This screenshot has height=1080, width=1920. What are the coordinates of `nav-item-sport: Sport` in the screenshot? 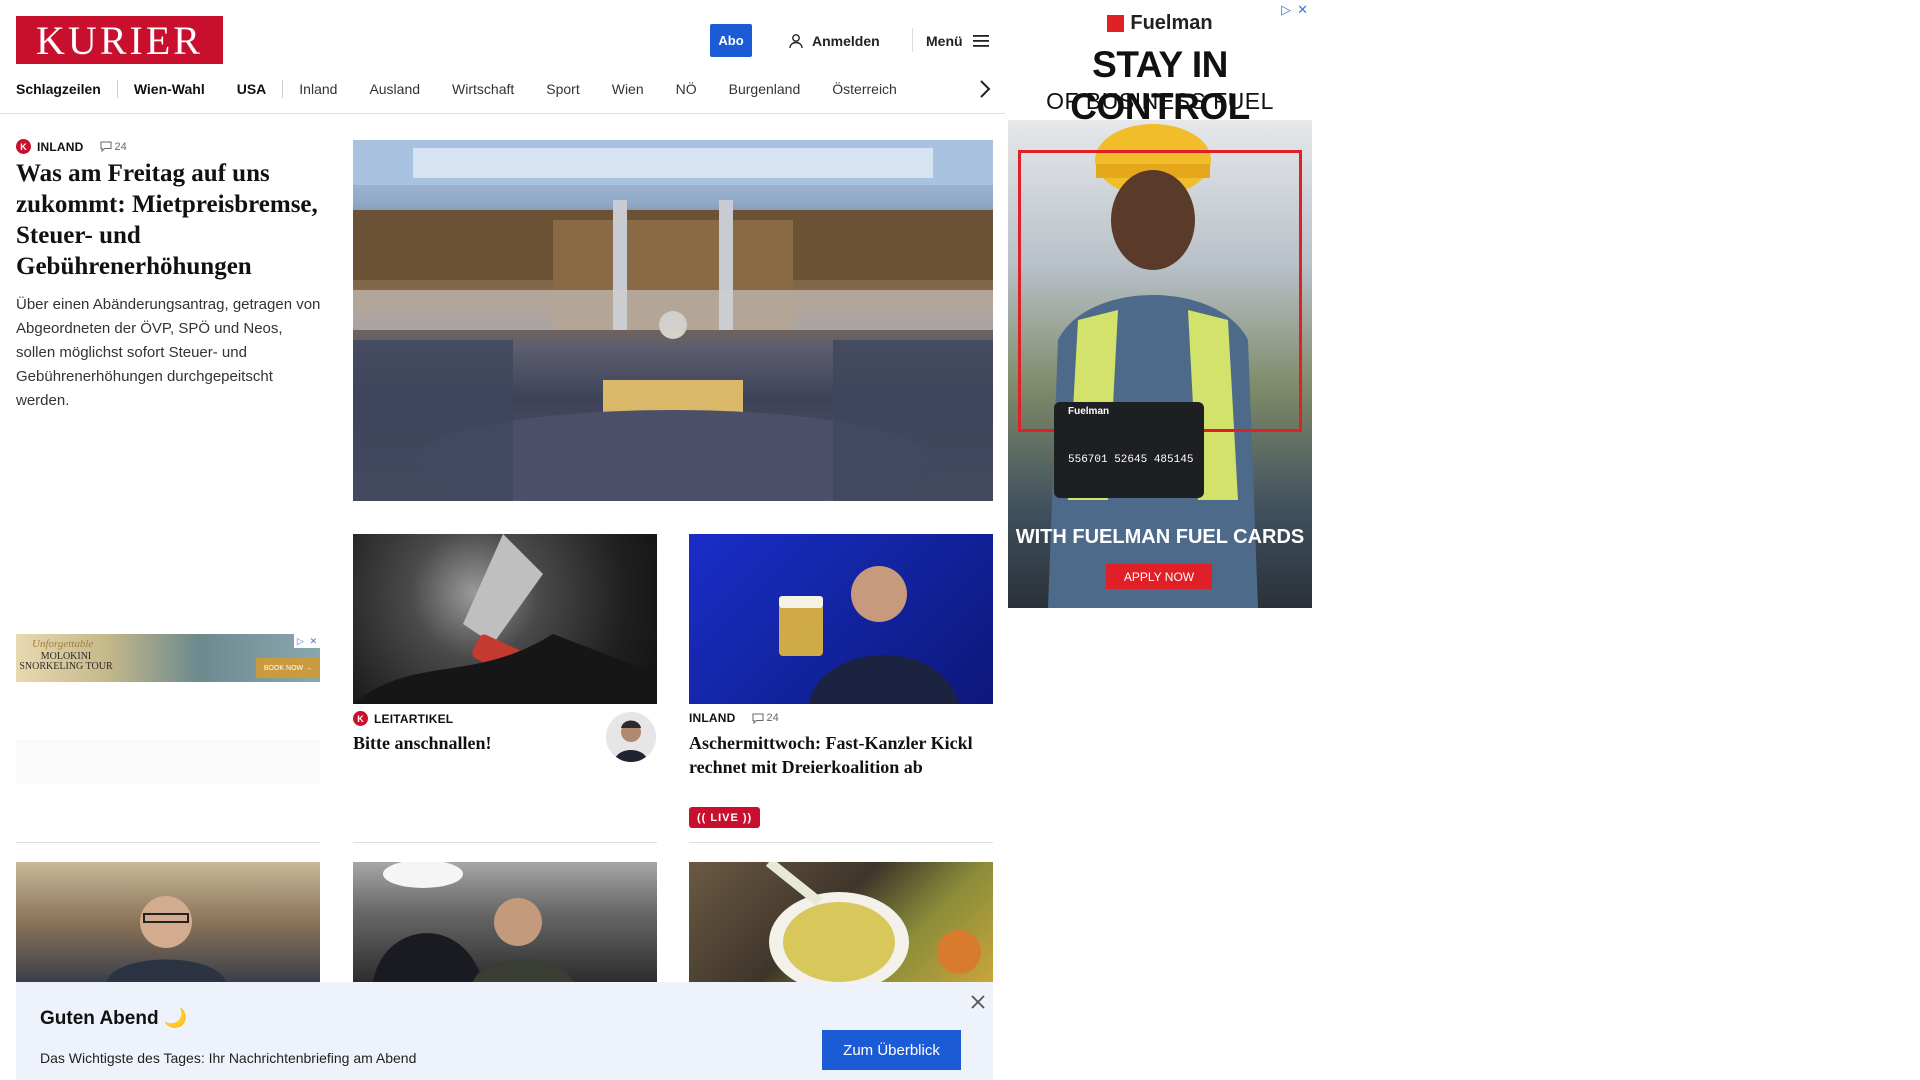 It's located at (562, 89).